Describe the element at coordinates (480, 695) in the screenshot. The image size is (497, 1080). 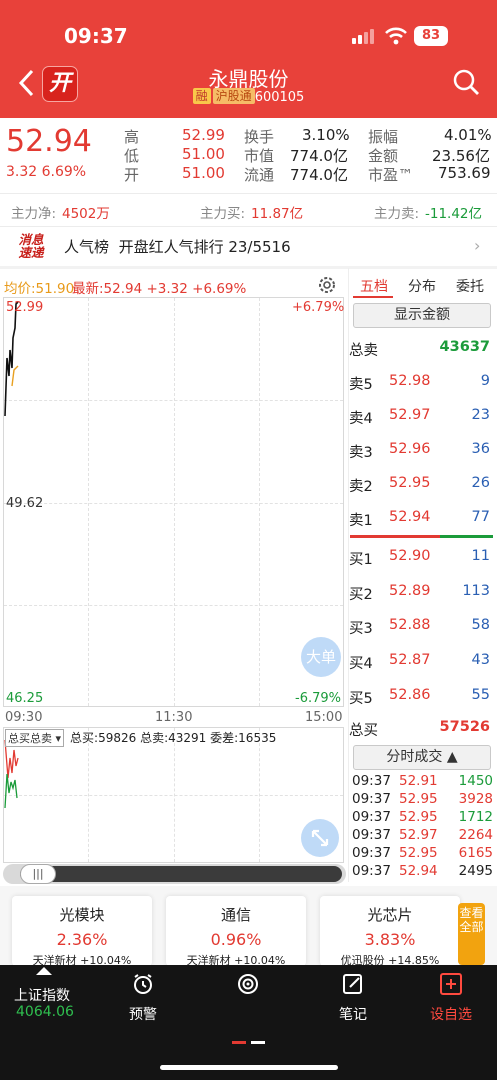
I see `bid-volume: 55` at that location.